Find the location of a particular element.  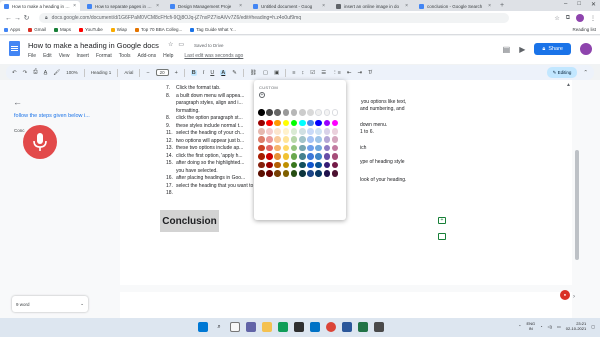

extension-badge-icon: ● is located at coordinates (565, 295).